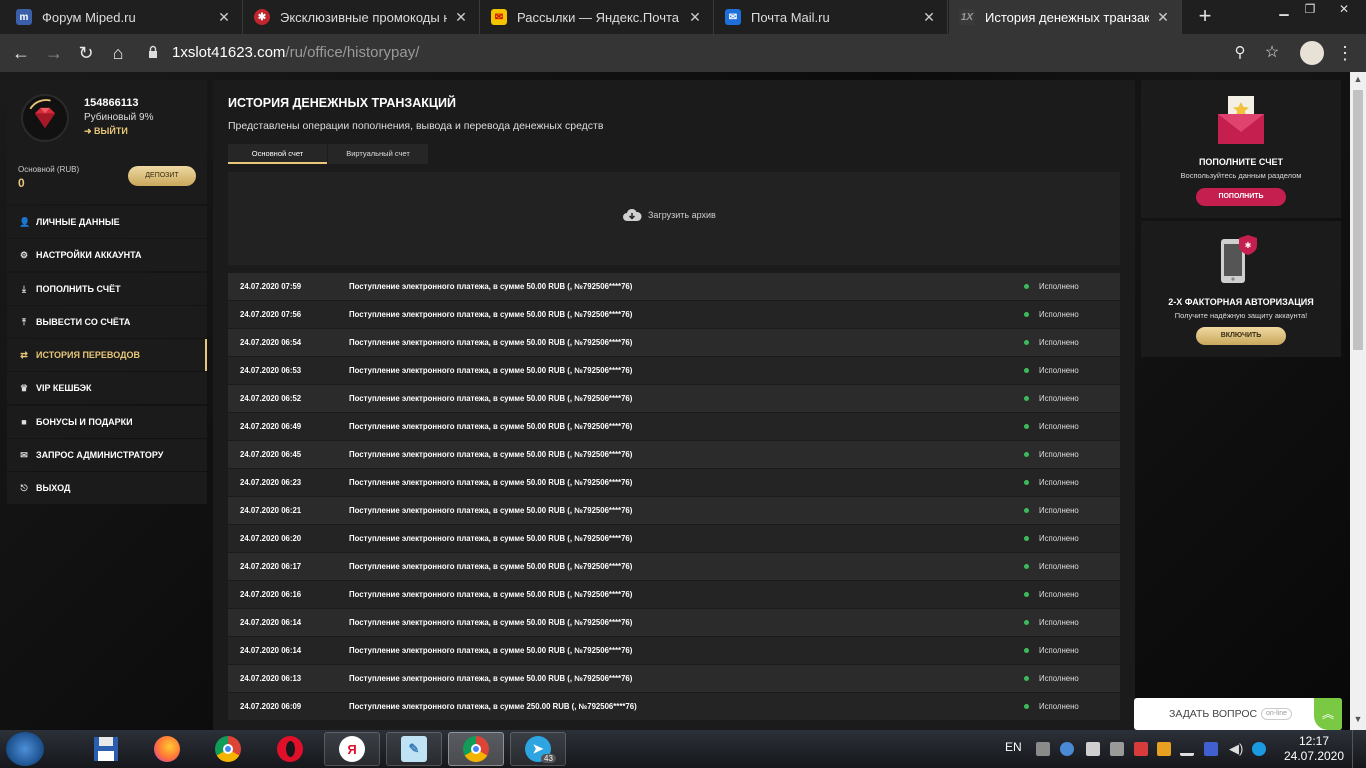 This screenshot has width=1366, height=768. What do you see at coordinates (107, 421) in the screenshot?
I see `sidebar-item-bonuses: ■ БОНУСЫ И ПОДАРКИ` at bounding box center [107, 421].